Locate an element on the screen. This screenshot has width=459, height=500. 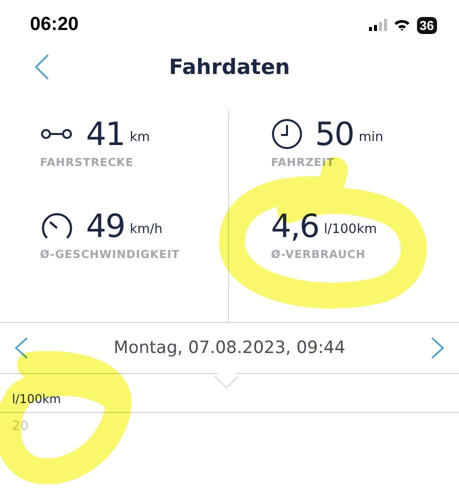
stat-unit: min is located at coordinates (371, 137).